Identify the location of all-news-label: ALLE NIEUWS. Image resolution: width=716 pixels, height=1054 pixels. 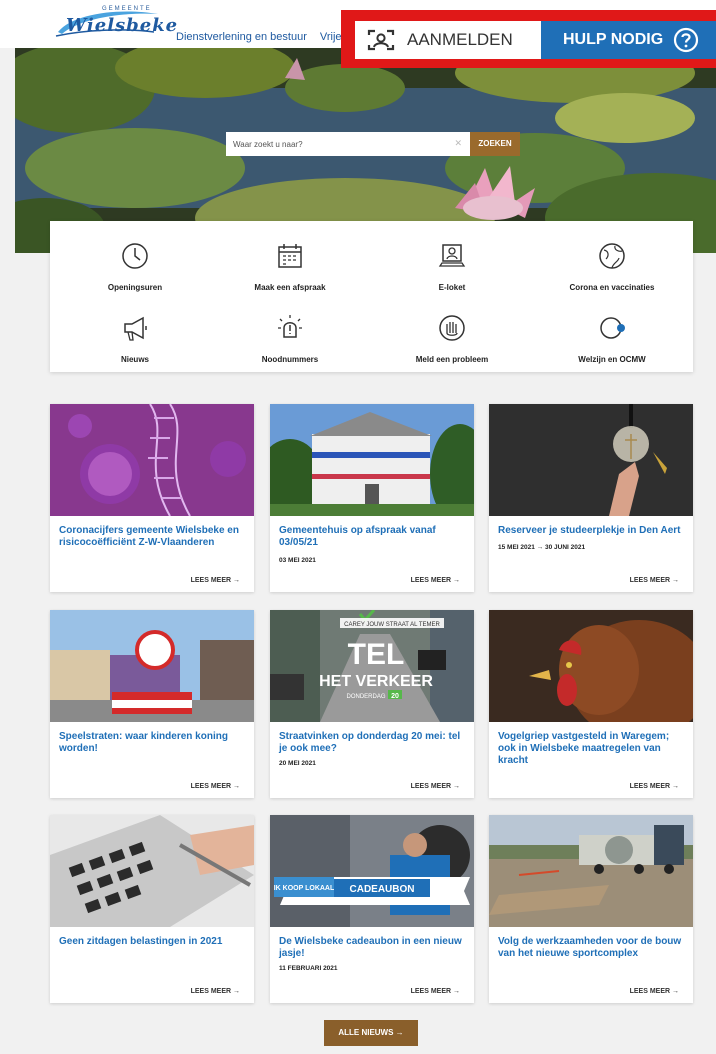
(366, 1032).